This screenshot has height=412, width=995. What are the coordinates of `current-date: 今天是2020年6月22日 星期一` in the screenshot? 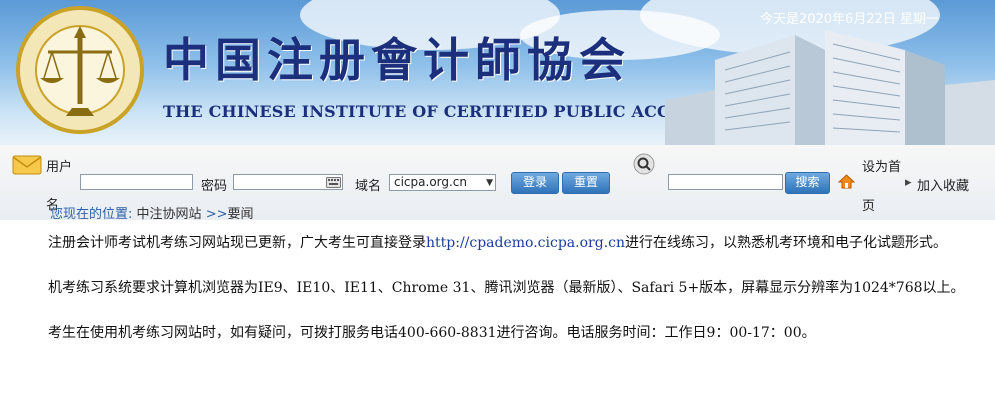 It's located at (849, 19).